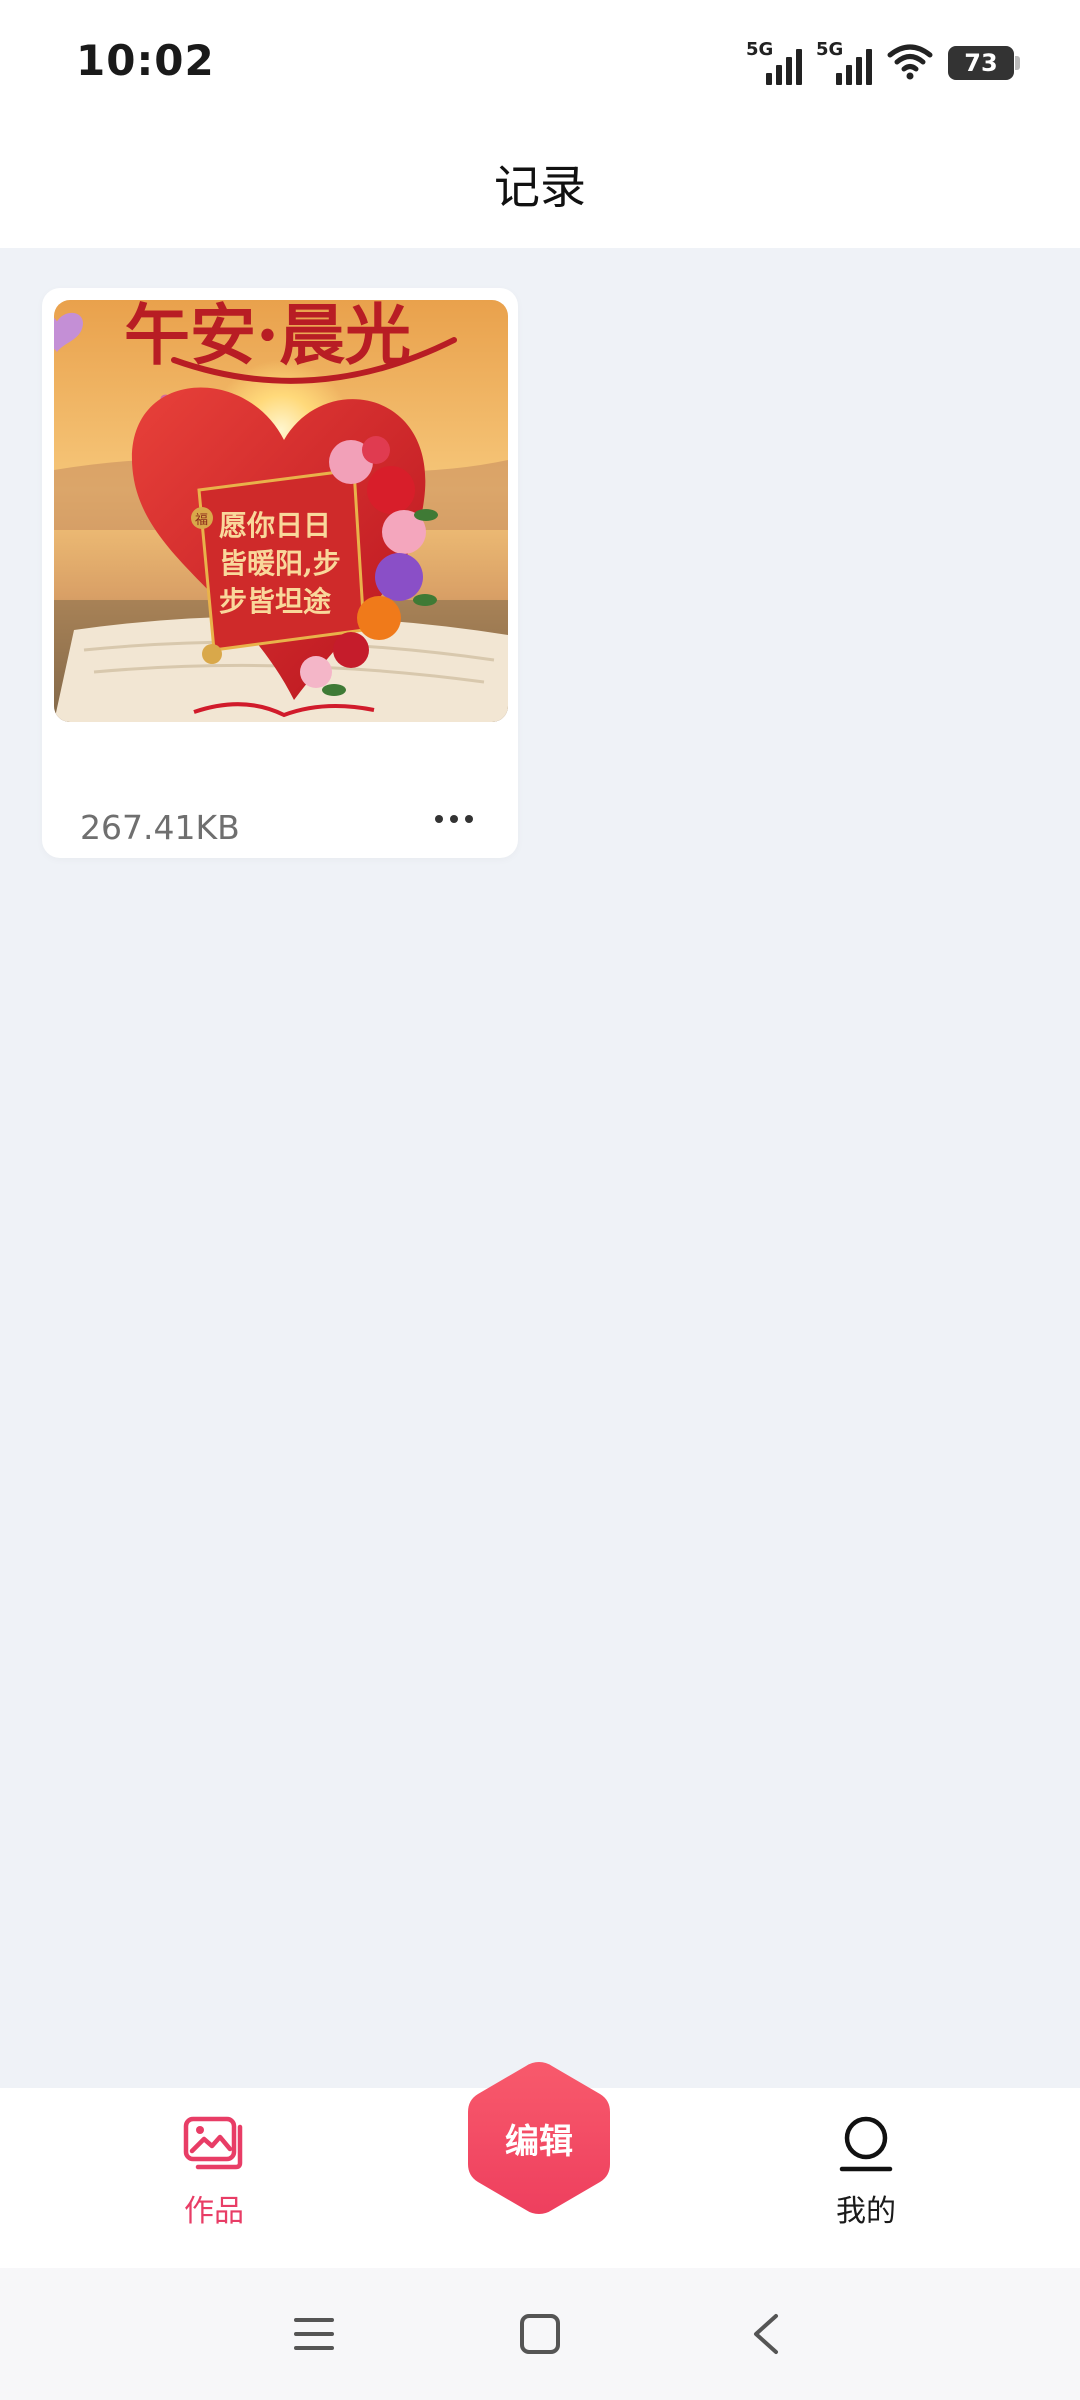 The width and height of the screenshot is (1080, 2400). I want to click on tab-works-label: 作品, so click(214, 2211).